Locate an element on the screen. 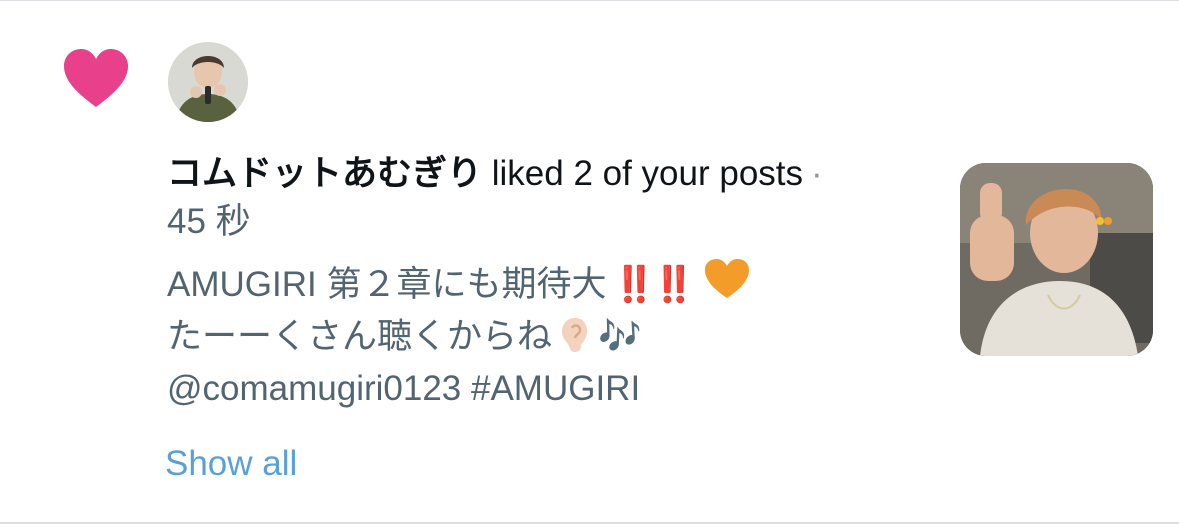  post-line-1: AMUGIRI 第２章にも期待大 ‼️‼️ is located at coordinates (547, 284).